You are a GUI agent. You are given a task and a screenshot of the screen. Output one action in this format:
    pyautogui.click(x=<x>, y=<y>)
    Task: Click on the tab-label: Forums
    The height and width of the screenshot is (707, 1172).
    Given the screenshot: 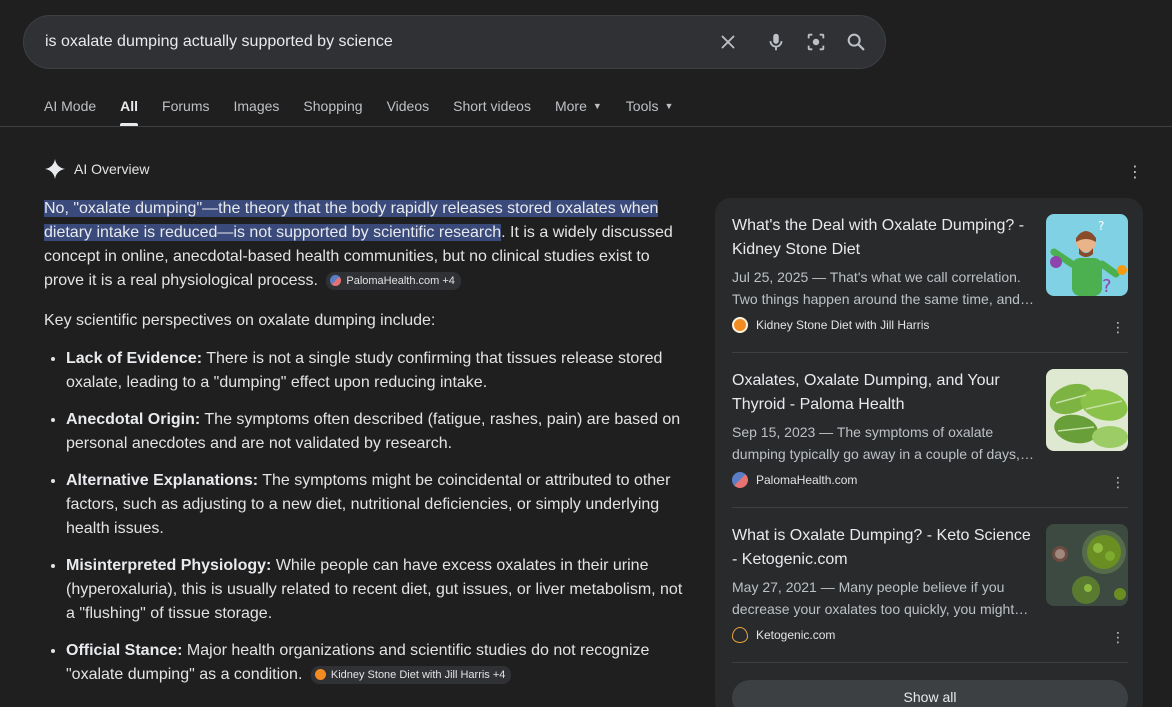 What is the action you would take?
    pyautogui.click(x=186, y=106)
    